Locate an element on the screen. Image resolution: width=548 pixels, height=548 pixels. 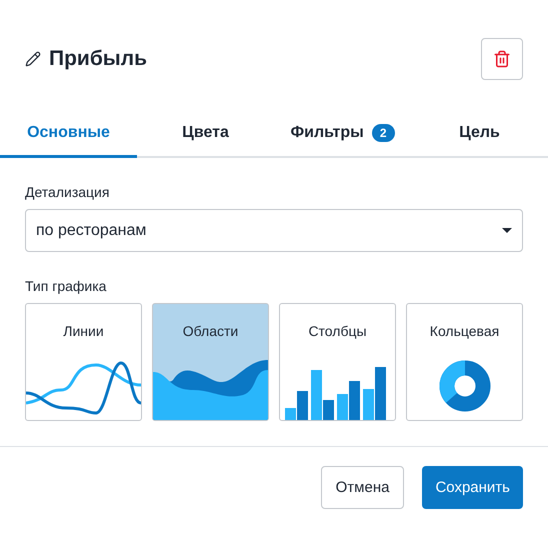
pencil-icon is located at coordinates (33, 59).